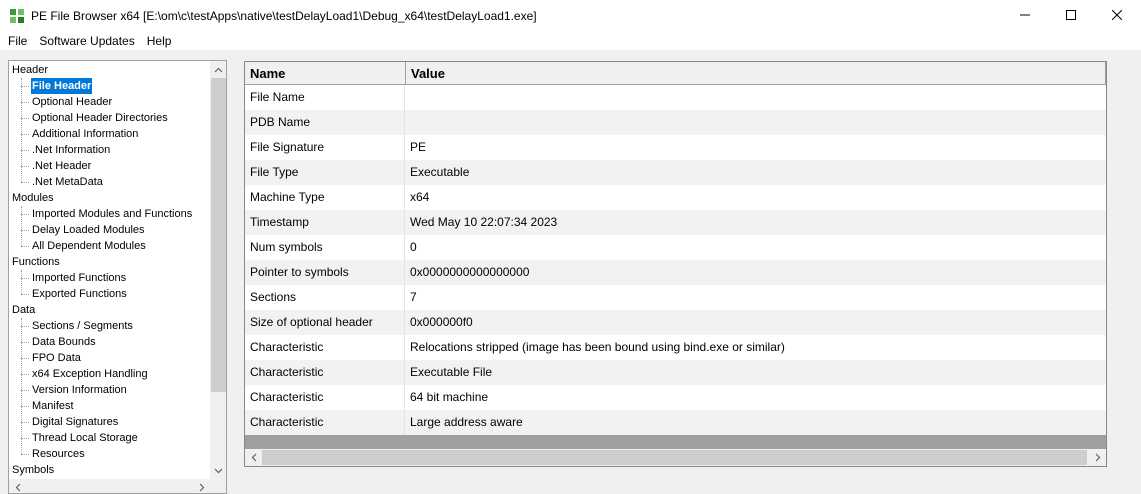 This screenshot has width=1141, height=494. What do you see at coordinates (64, 342) in the screenshot?
I see `tree-item-data-bounds: Data Bounds` at bounding box center [64, 342].